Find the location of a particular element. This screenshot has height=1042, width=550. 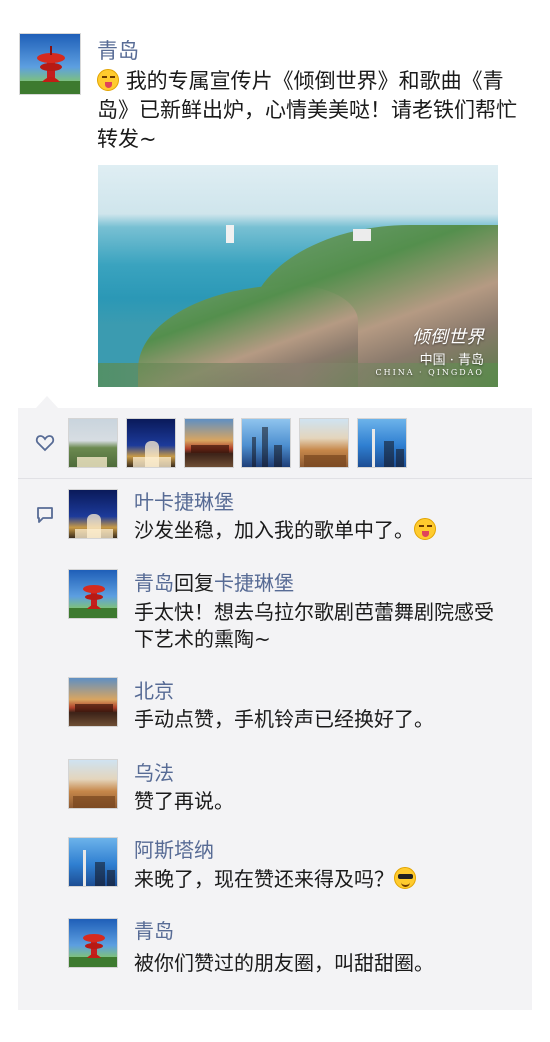

sunglasses-emoji is located at coordinates (405, 878).